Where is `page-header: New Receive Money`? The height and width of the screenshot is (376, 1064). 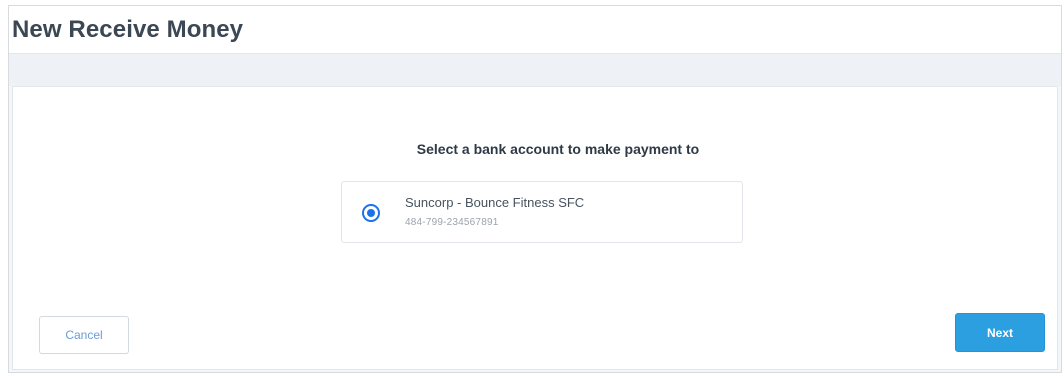
page-header: New Receive Money is located at coordinates (535, 30).